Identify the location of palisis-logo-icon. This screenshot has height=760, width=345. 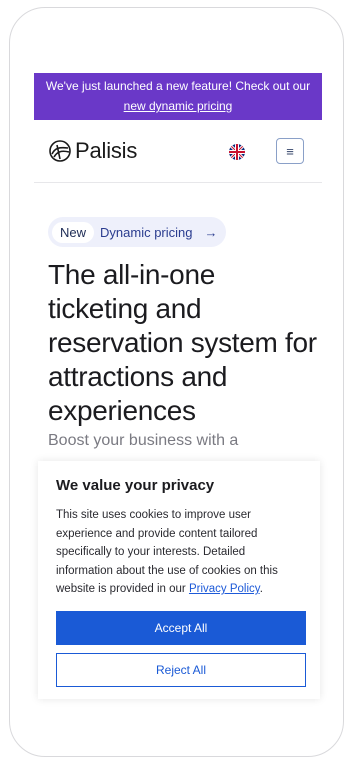
(60, 151).